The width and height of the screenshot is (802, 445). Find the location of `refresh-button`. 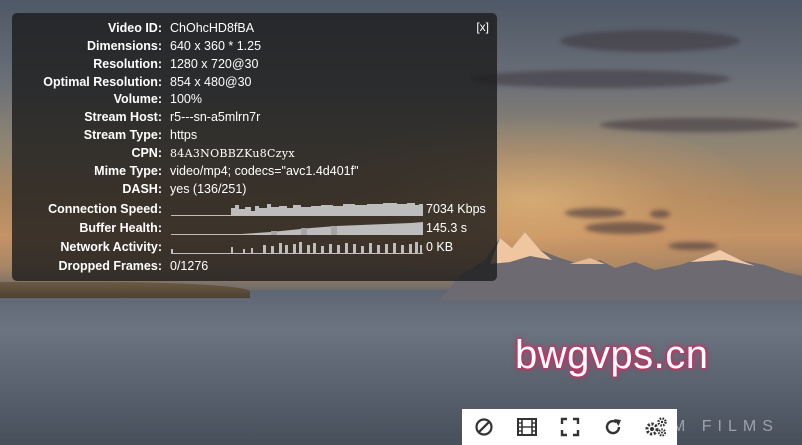

refresh-button is located at coordinates (613, 427).